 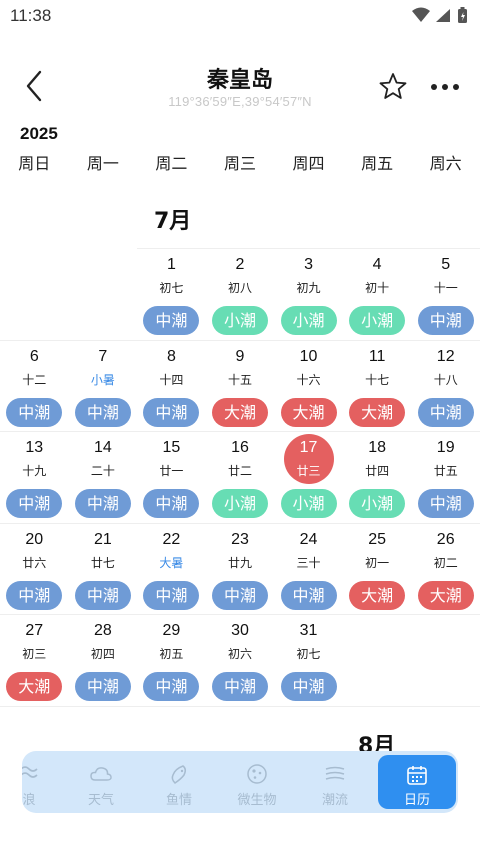 What do you see at coordinates (34, 660) in the screenshot?
I see `calendar-day: 27 初三 大潮` at bounding box center [34, 660].